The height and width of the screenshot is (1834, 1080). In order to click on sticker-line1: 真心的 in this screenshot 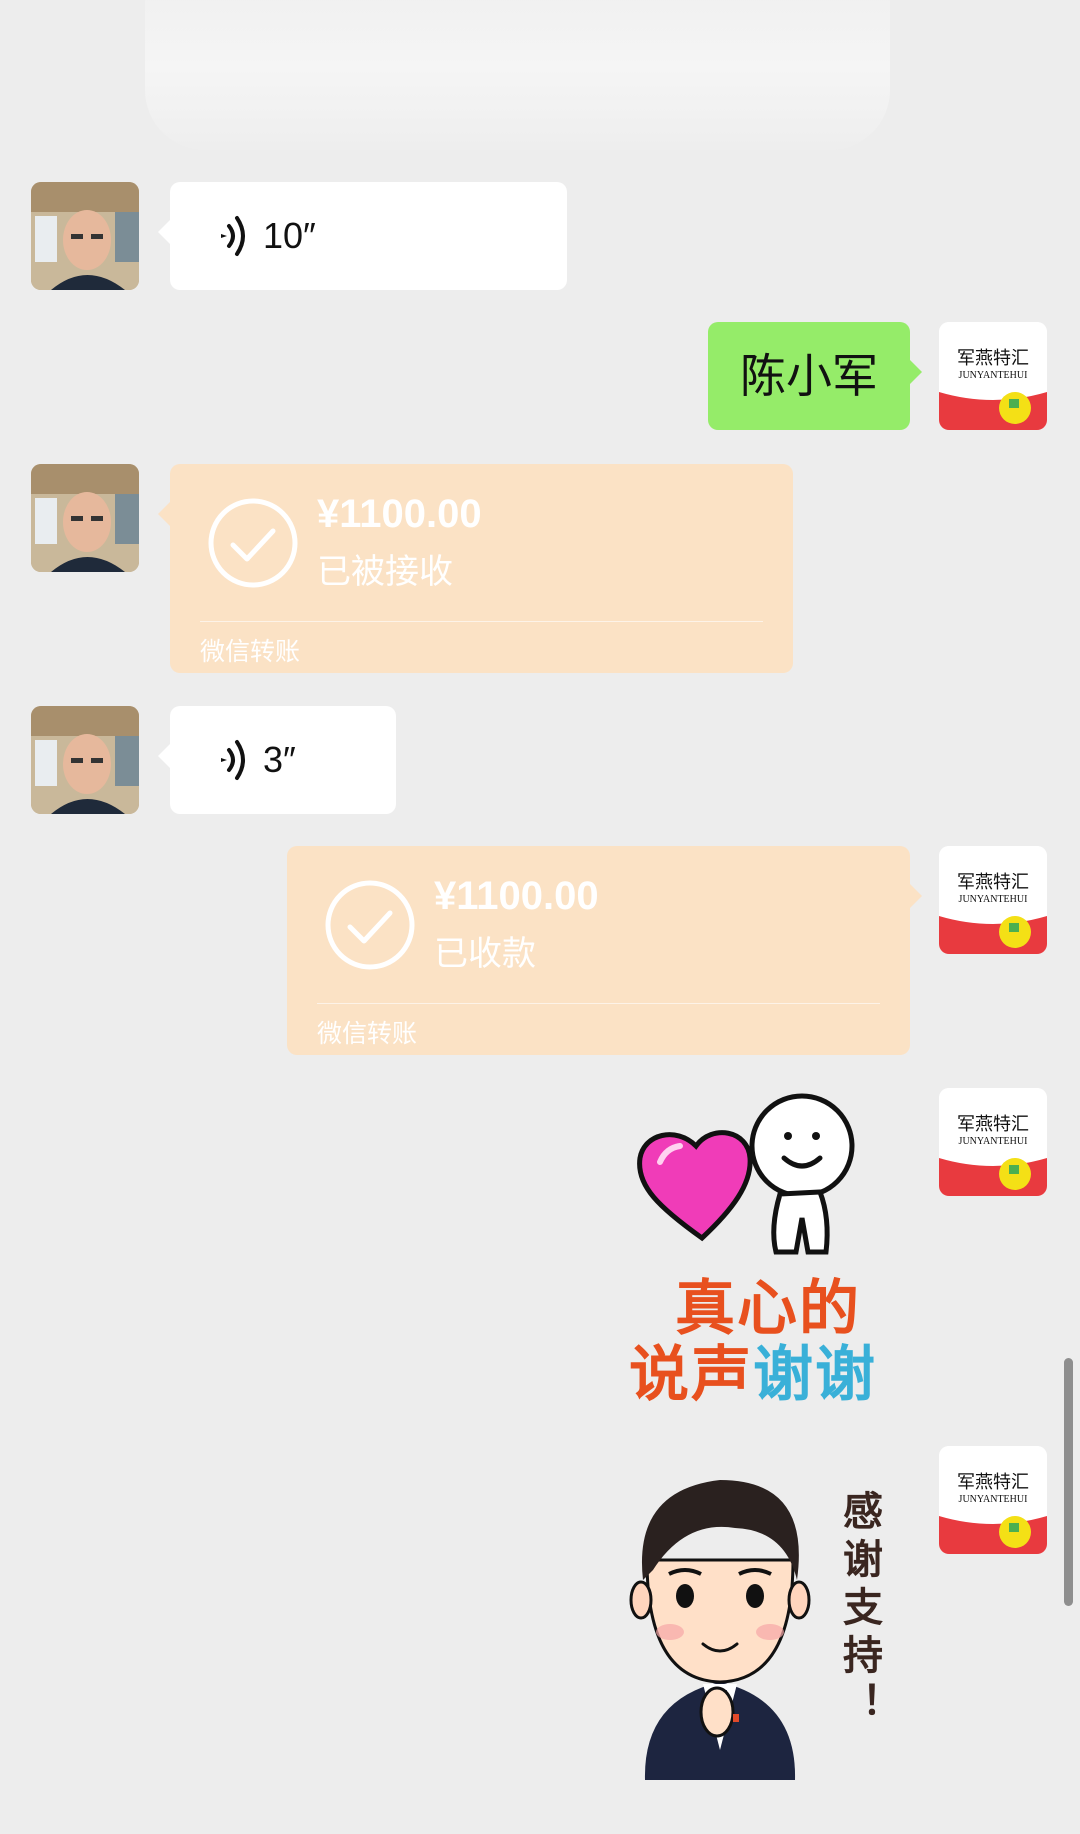, I will do `click(768, 1309)`.